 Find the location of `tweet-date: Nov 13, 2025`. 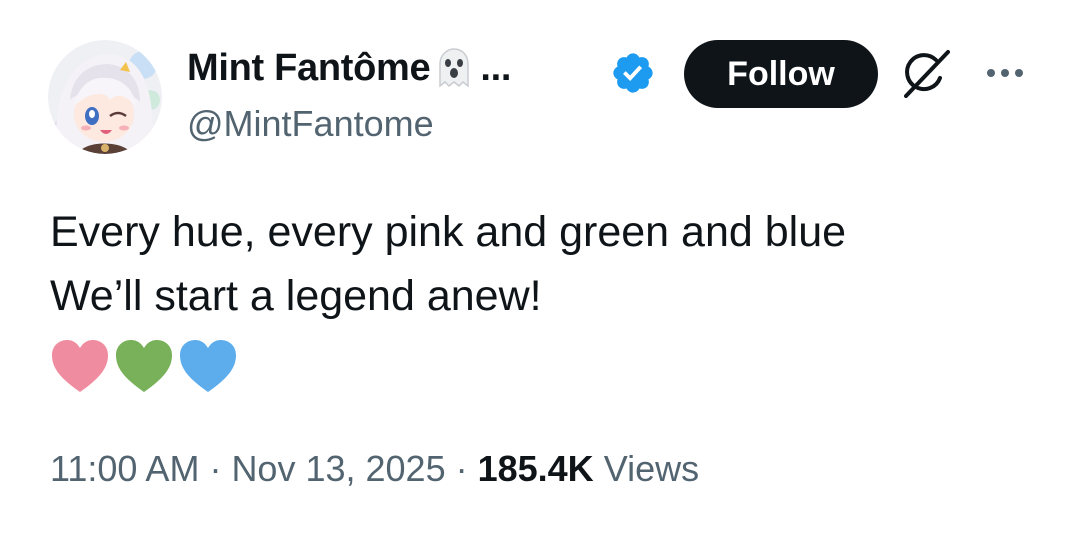

tweet-date: Nov 13, 2025 is located at coordinates (338, 468).